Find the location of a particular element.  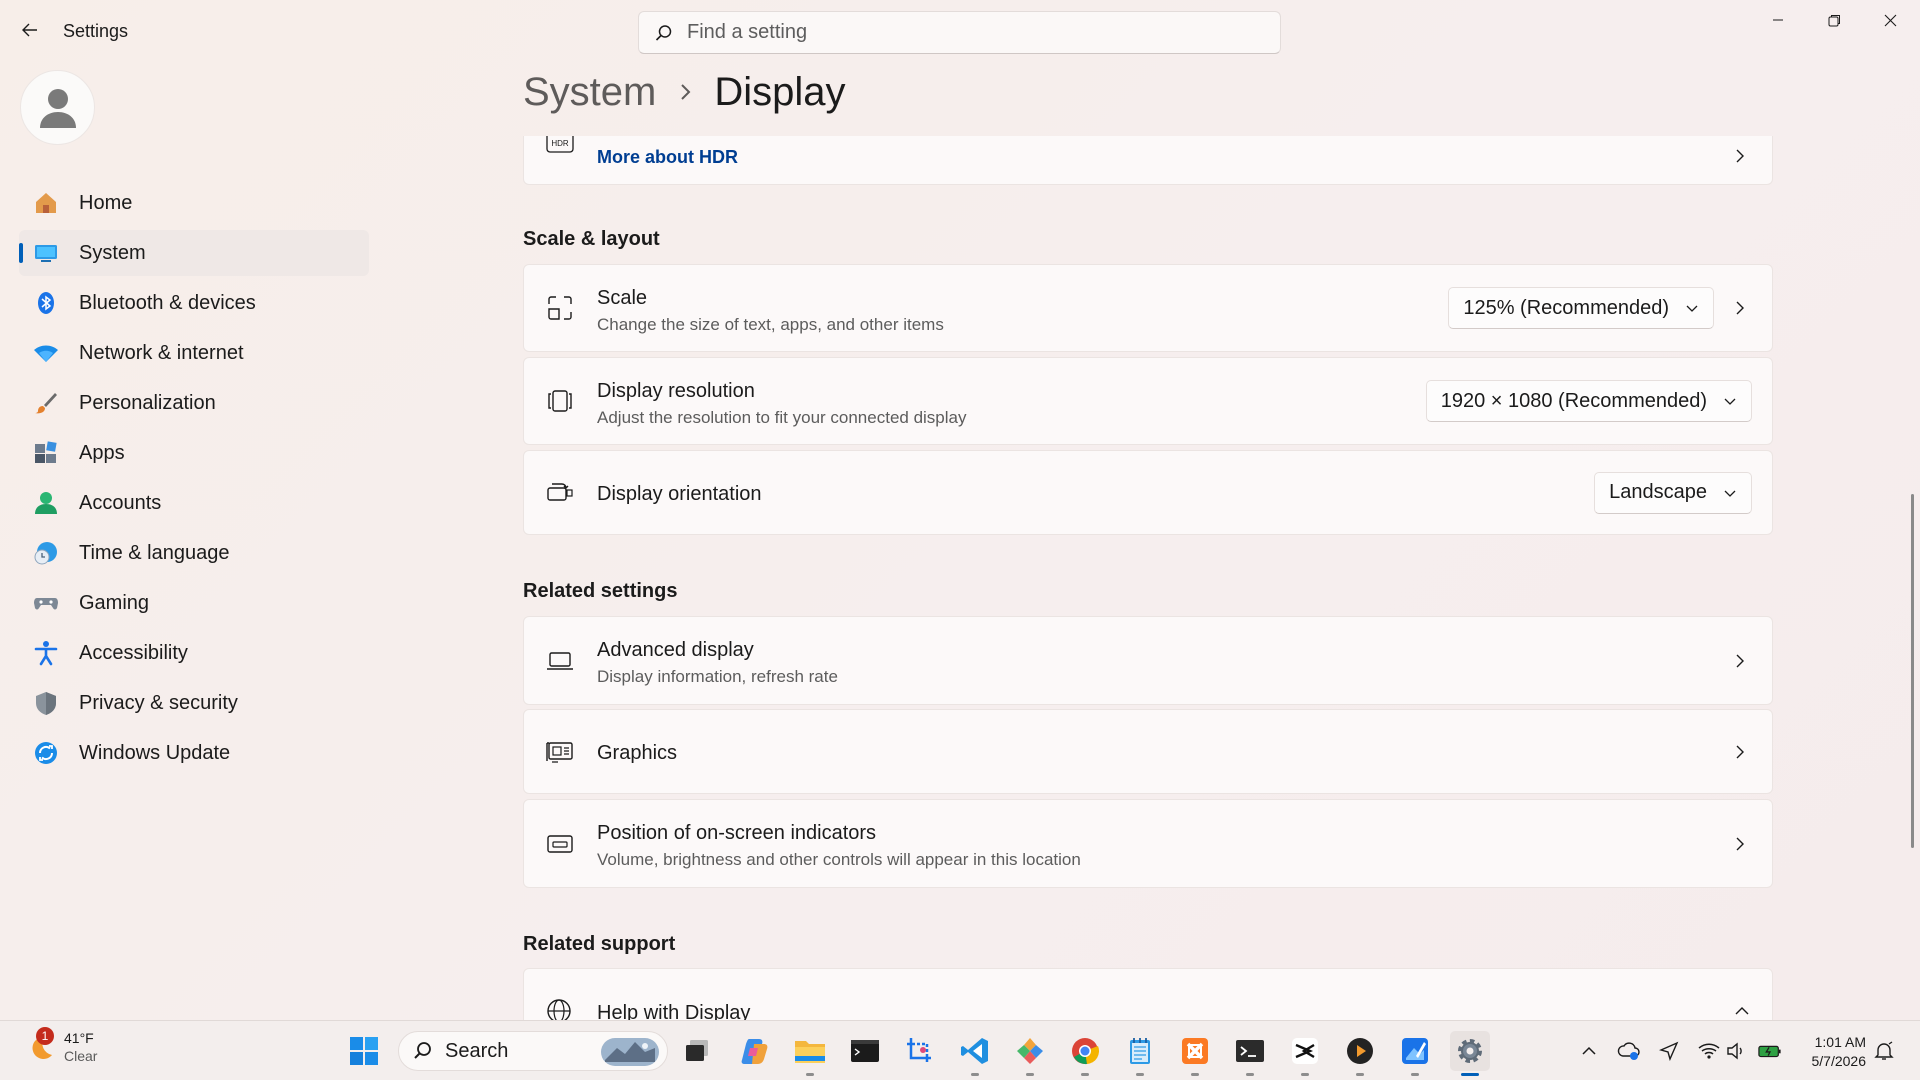

sidebar-item-label: Network & internet is located at coordinates (161, 352).